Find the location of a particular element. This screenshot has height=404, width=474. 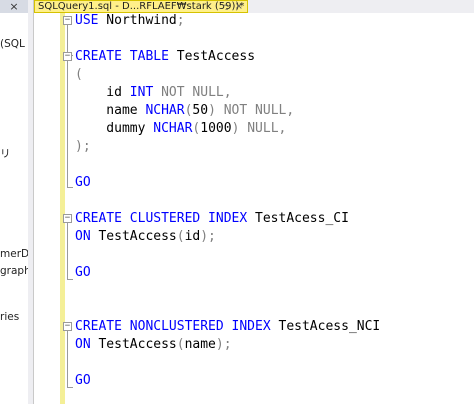

close-tab-icon: × is located at coordinates (239, 6).